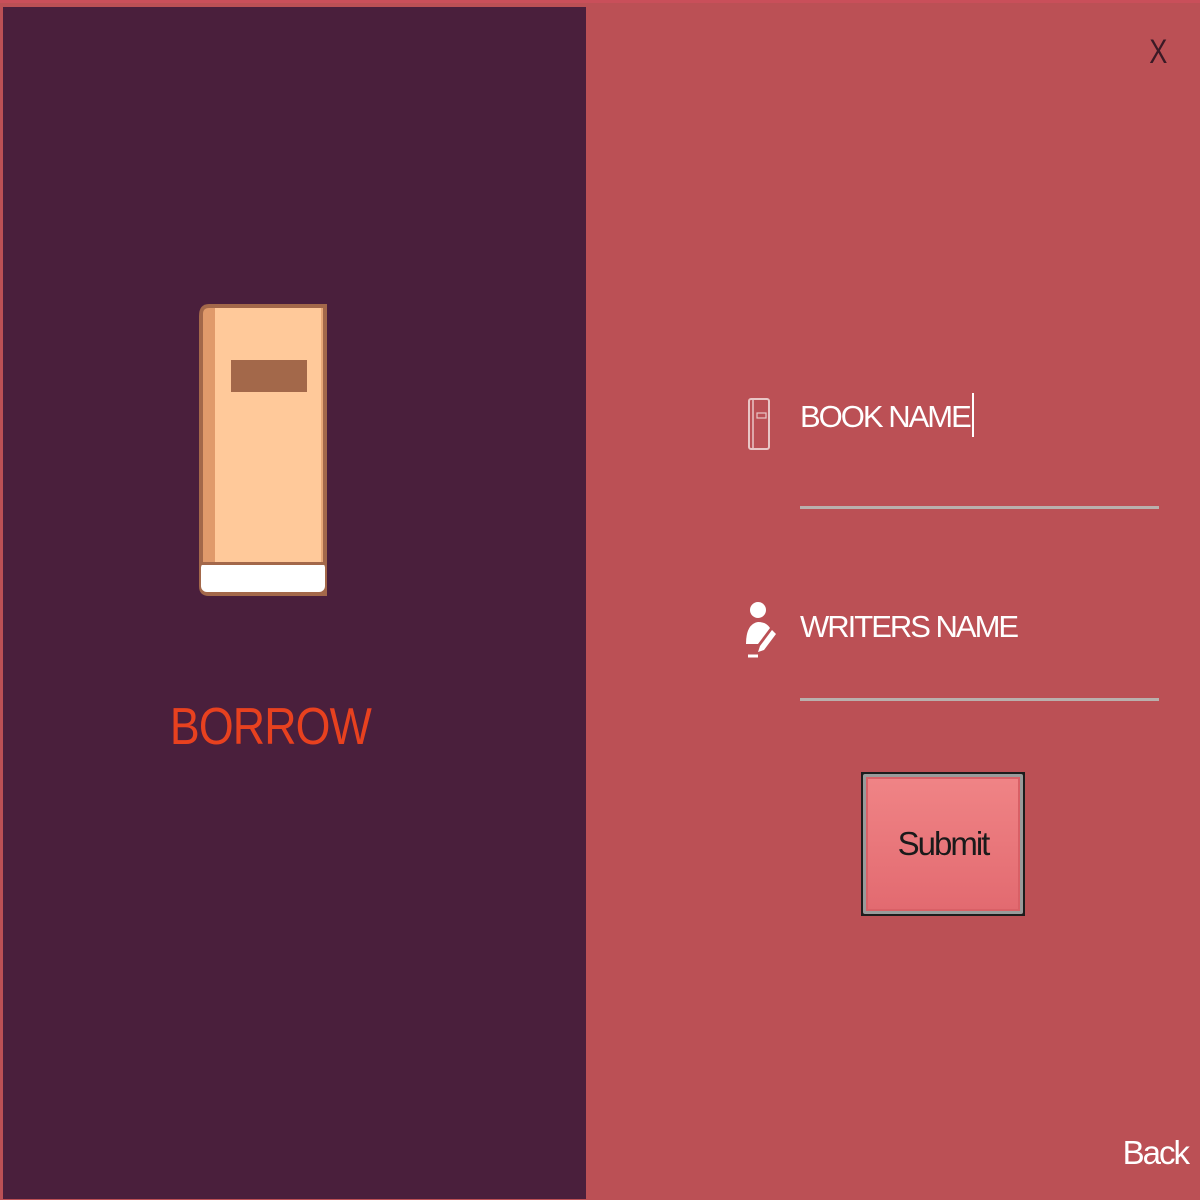 The image size is (1200, 1200). What do you see at coordinates (1156, 1153) in the screenshot?
I see `back-link: Back` at bounding box center [1156, 1153].